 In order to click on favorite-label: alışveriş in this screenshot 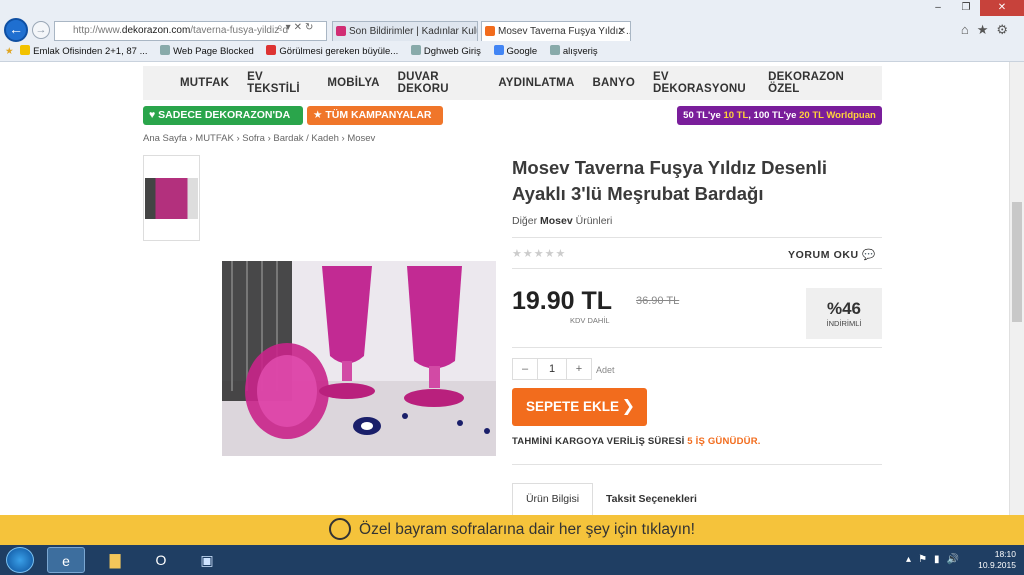, I will do `click(580, 51)`.